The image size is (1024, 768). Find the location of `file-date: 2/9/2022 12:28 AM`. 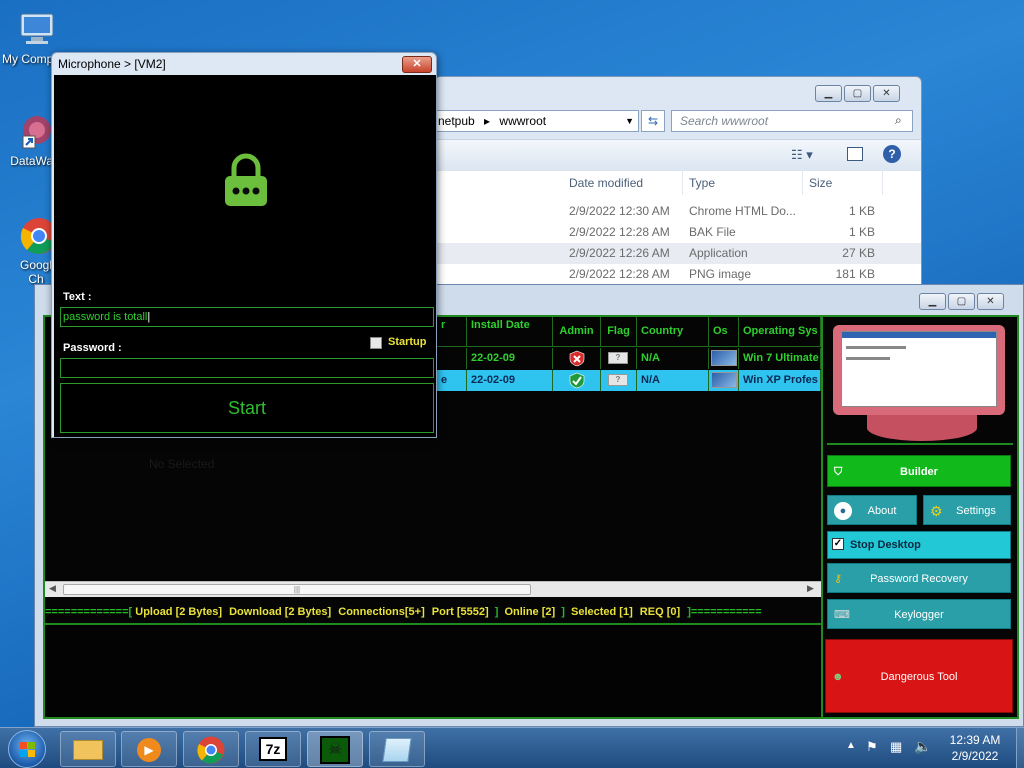

file-date: 2/9/2022 12:28 AM is located at coordinates (619, 232).